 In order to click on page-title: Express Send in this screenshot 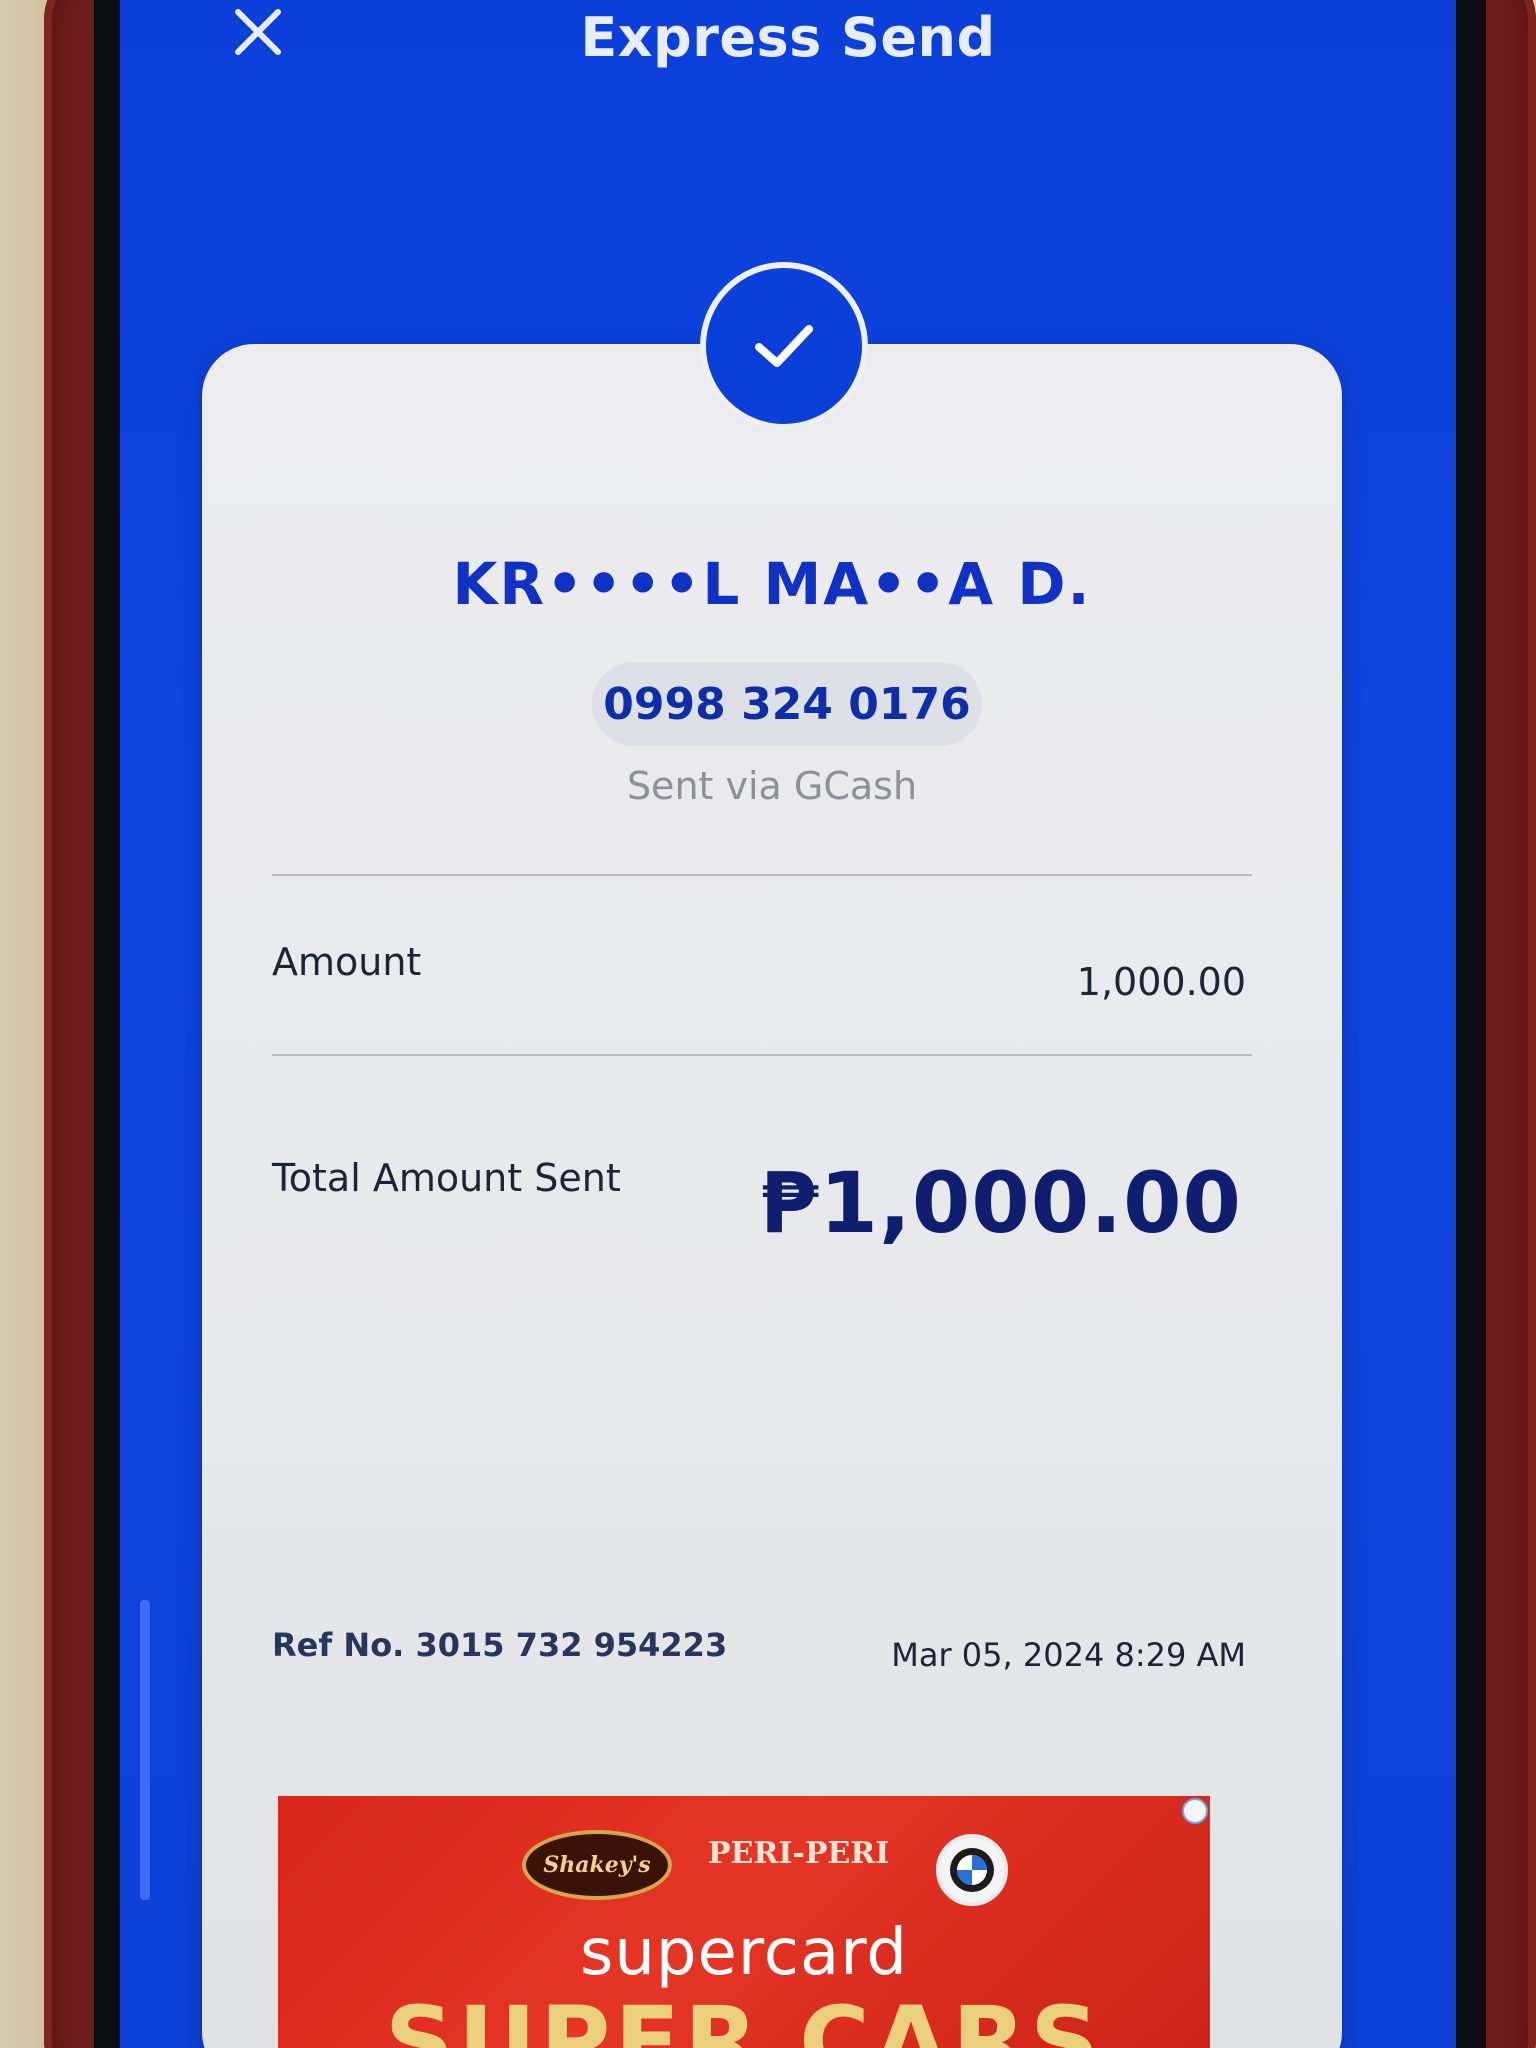, I will do `click(788, 37)`.